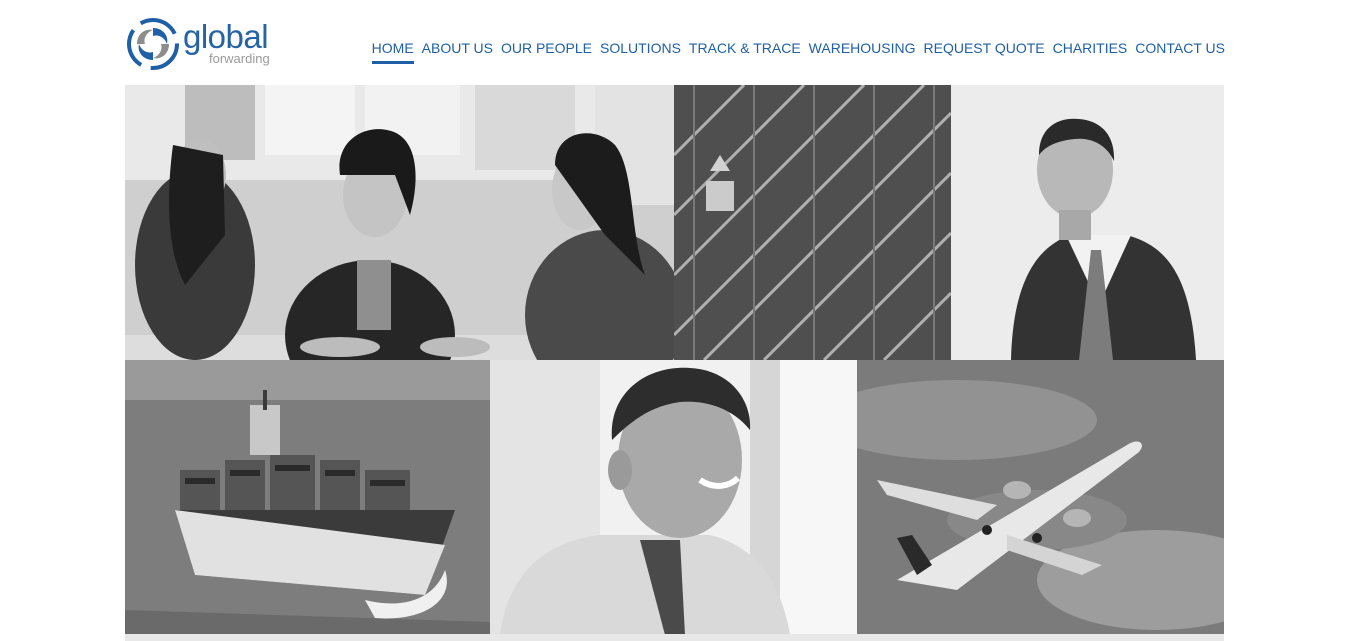  What do you see at coordinates (984, 51) in the screenshot?
I see `nav-request-quote: REQUEST QUOTE` at bounding box center [984, 51].